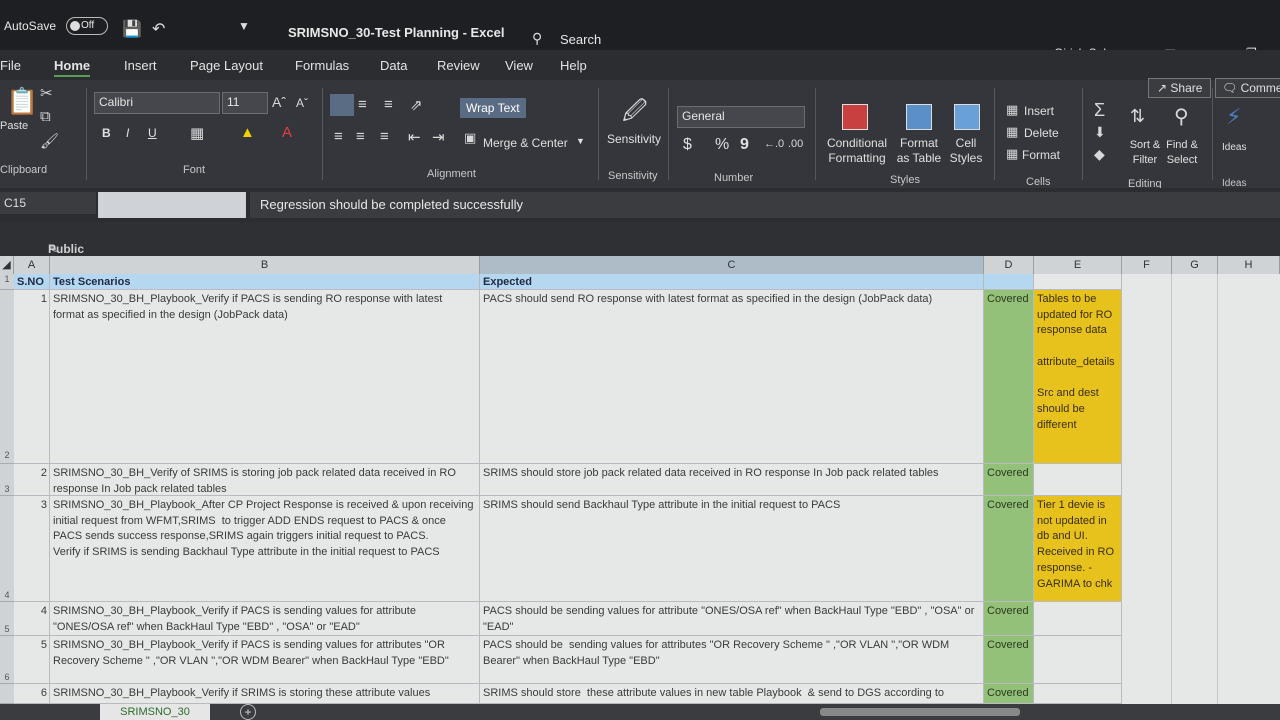 The height and width of the screenshot is (720, 1280). I want to click on select-all-corner: ◢, so click(7, 265).